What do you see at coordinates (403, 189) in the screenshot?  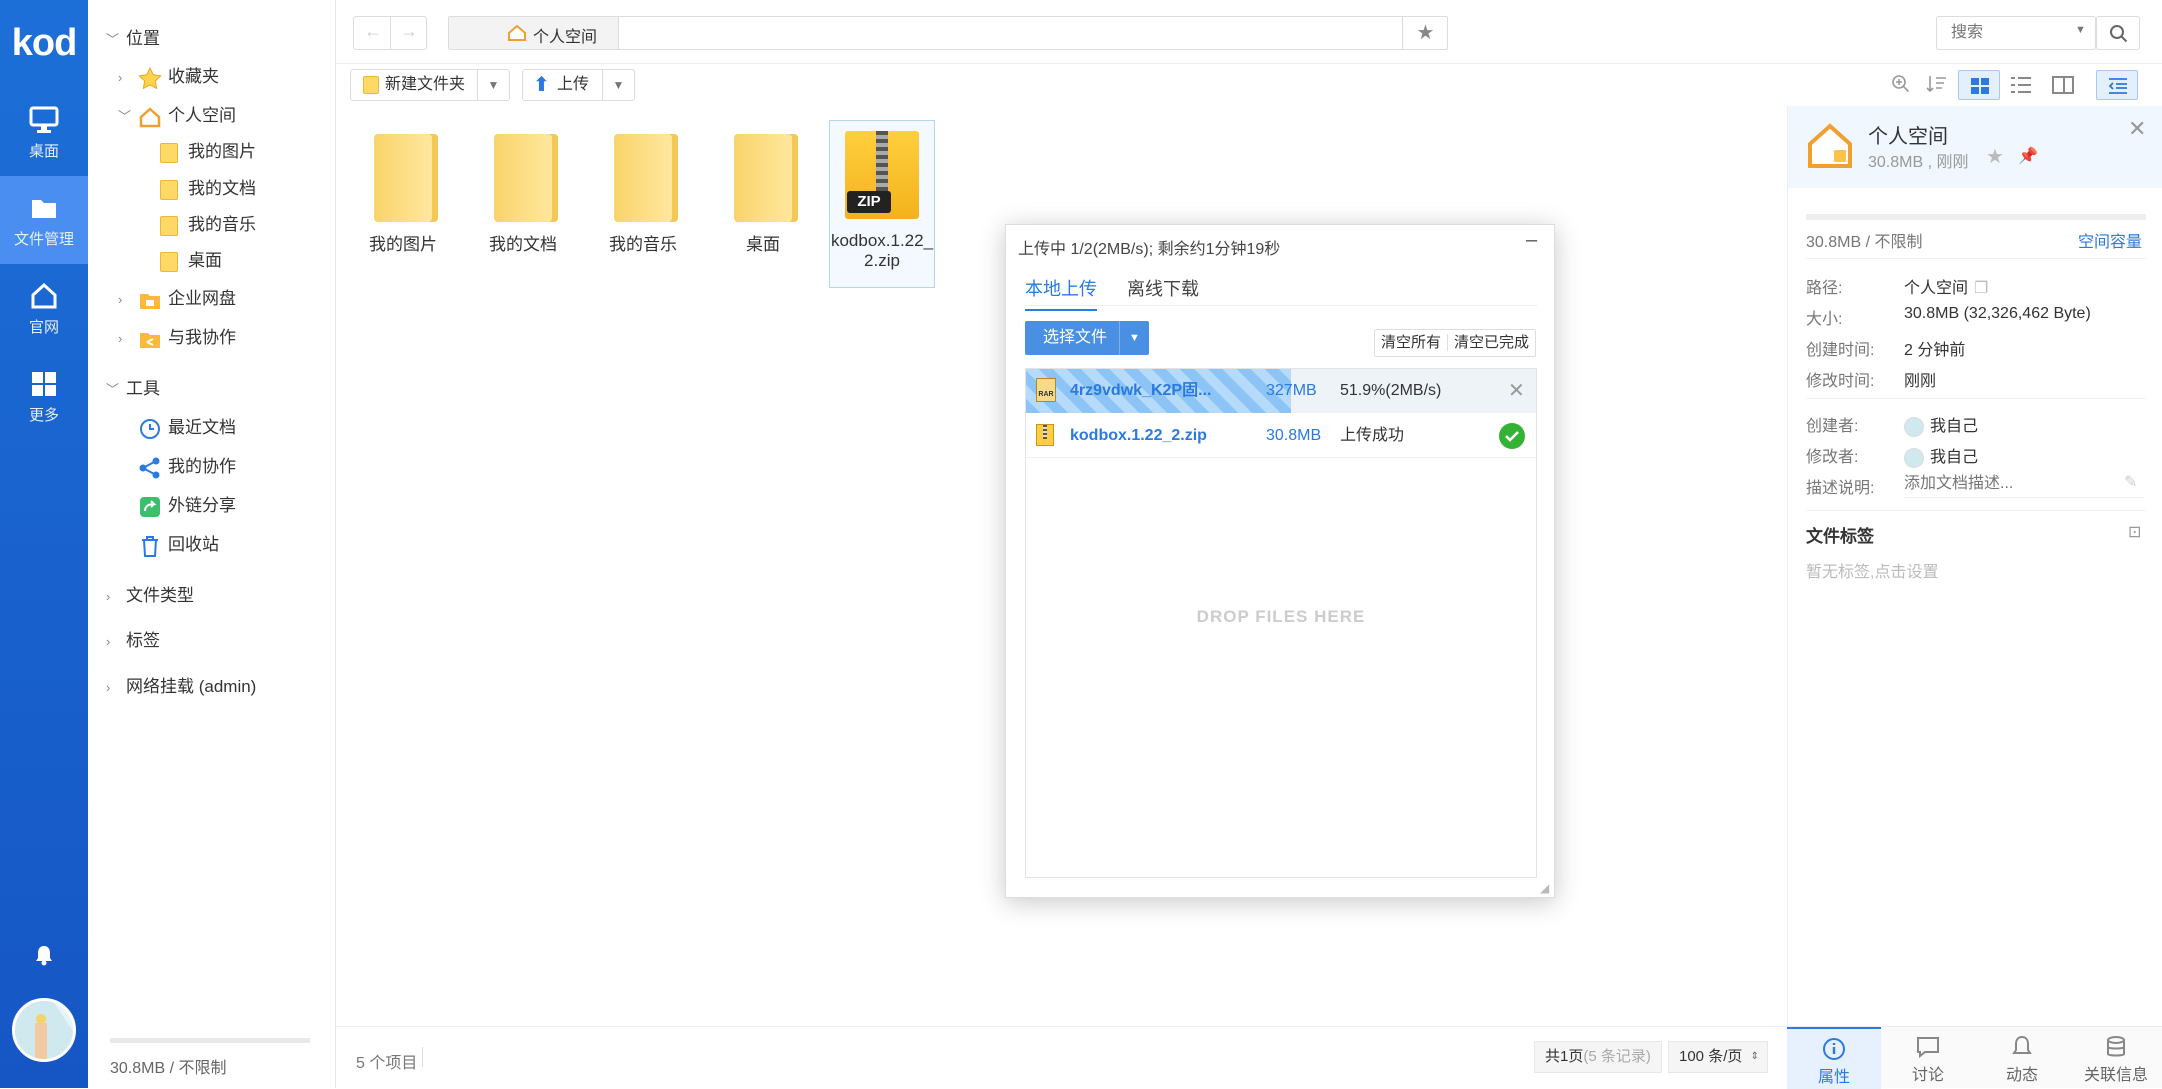 I see `file-item: 我的图片` at bounding box center [403, 189].